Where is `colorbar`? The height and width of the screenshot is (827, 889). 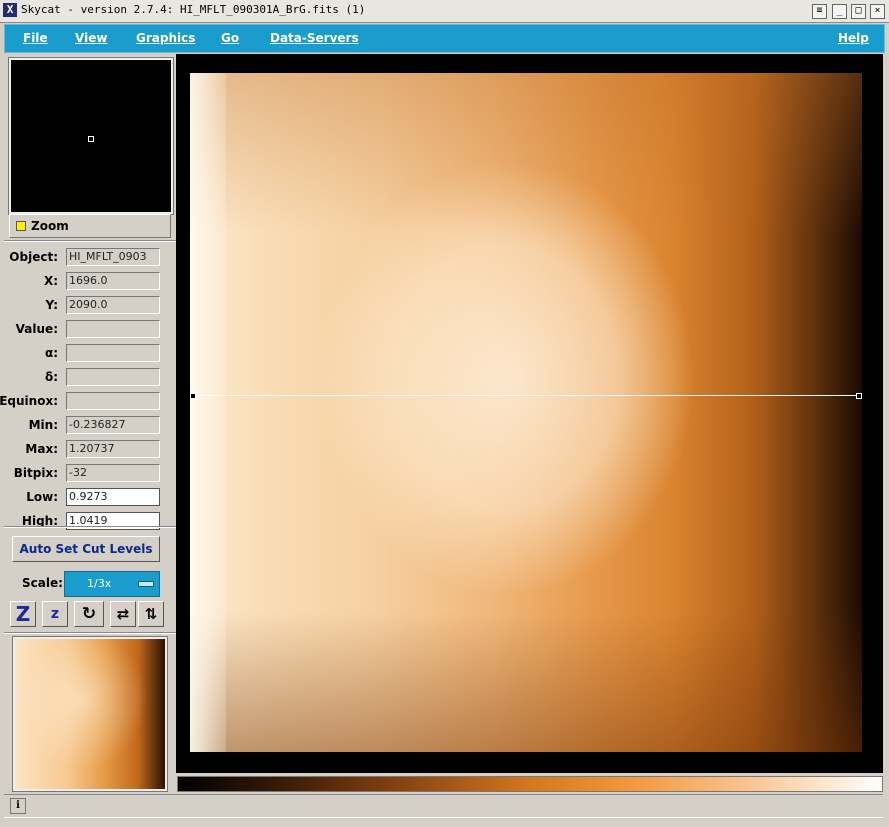
colorbar is located at coordinates (530, 784).